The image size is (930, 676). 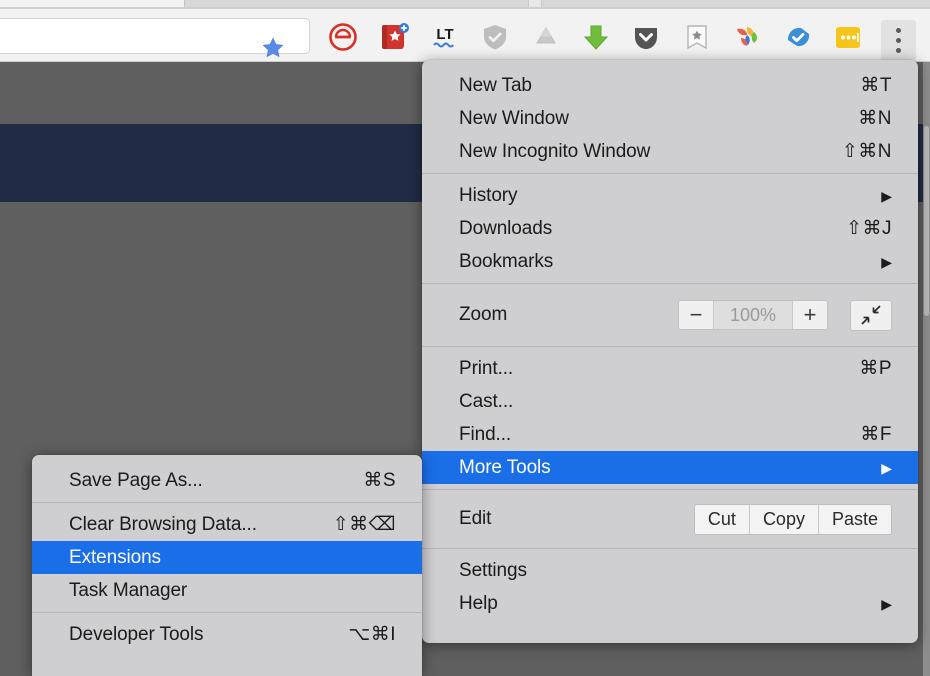 I want to click on menu-item-label: Task Manager, so click(x=128, y=590).